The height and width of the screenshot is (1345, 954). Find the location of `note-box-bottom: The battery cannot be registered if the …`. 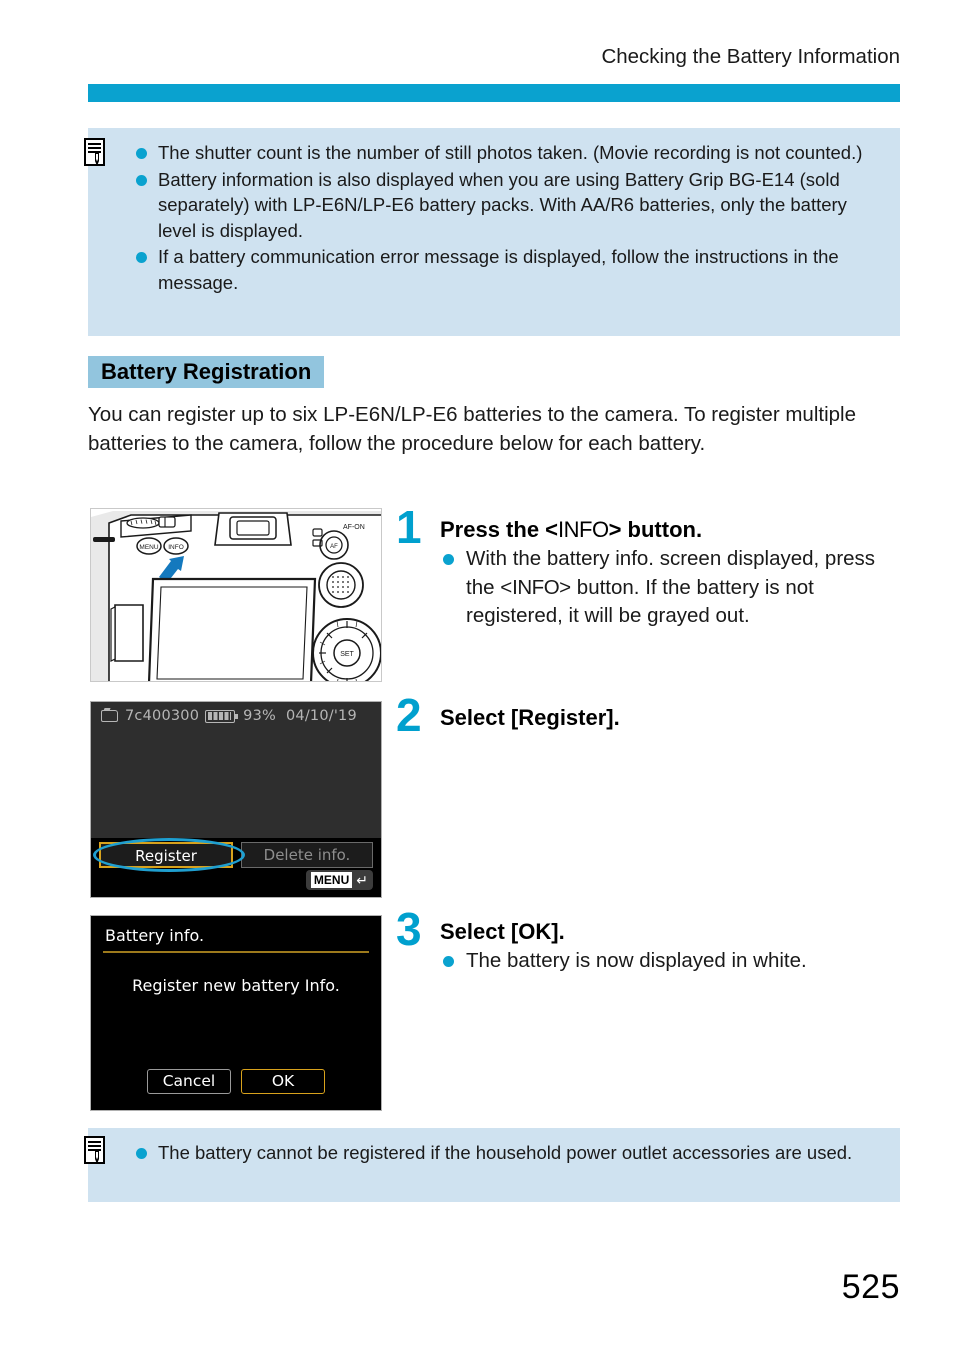

note-box-bottom: The battery cannot be registered if the … is located at coordinates (492, 1165).